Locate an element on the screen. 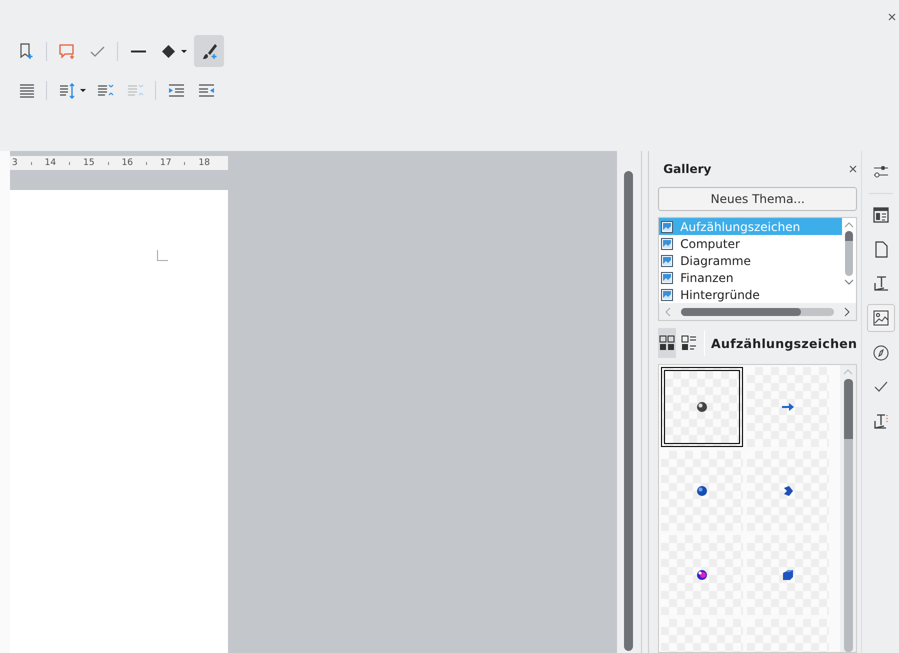 Image resolution: width=899 pixels, height=653 pixels. ruler-number: 17 is located at coordinates (166, 163).